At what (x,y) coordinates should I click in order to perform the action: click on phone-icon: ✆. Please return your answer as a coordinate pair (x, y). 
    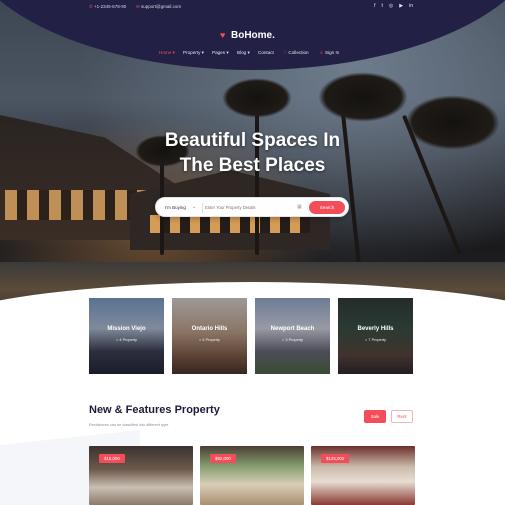
    Looking at the image, I should click on (91, 6).